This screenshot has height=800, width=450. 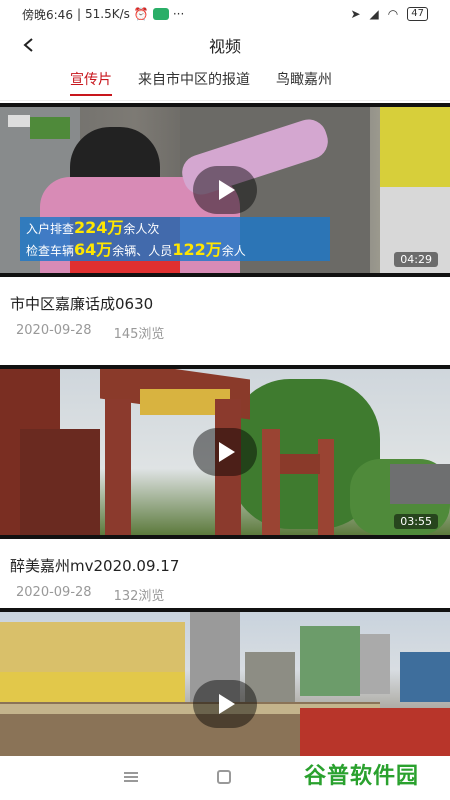 What do you see at coordinates (107, 14) in the screenshot?
I see `status-speed: 51.5K/s` at bounding box center [107, 14].